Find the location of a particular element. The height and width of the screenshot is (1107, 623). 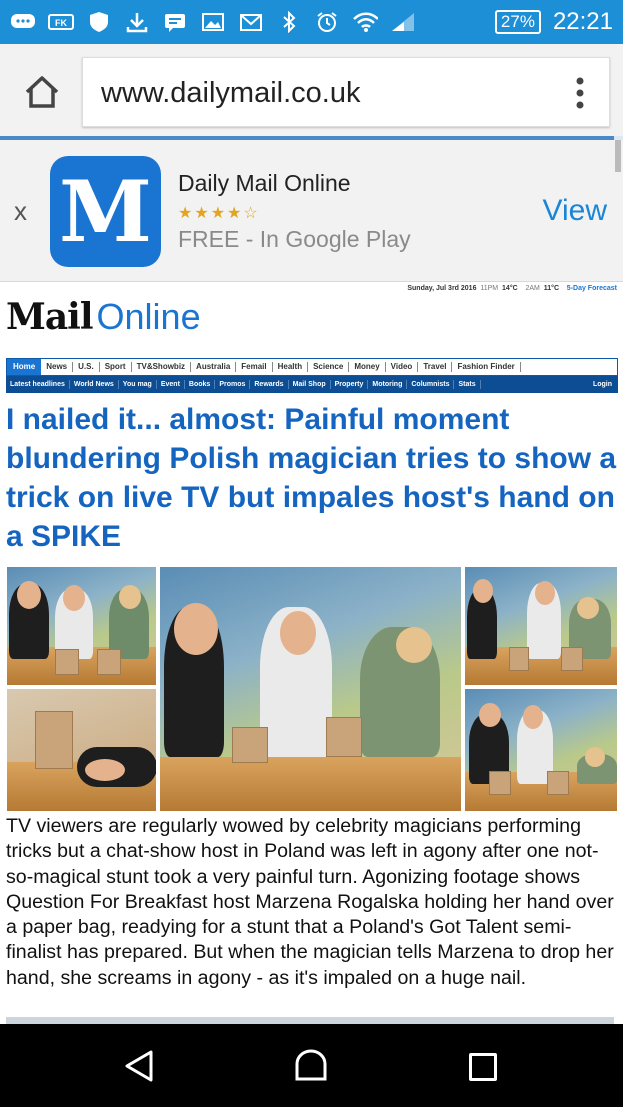

forecast-temp-1: 14°C is located at coordinates (510, 288).